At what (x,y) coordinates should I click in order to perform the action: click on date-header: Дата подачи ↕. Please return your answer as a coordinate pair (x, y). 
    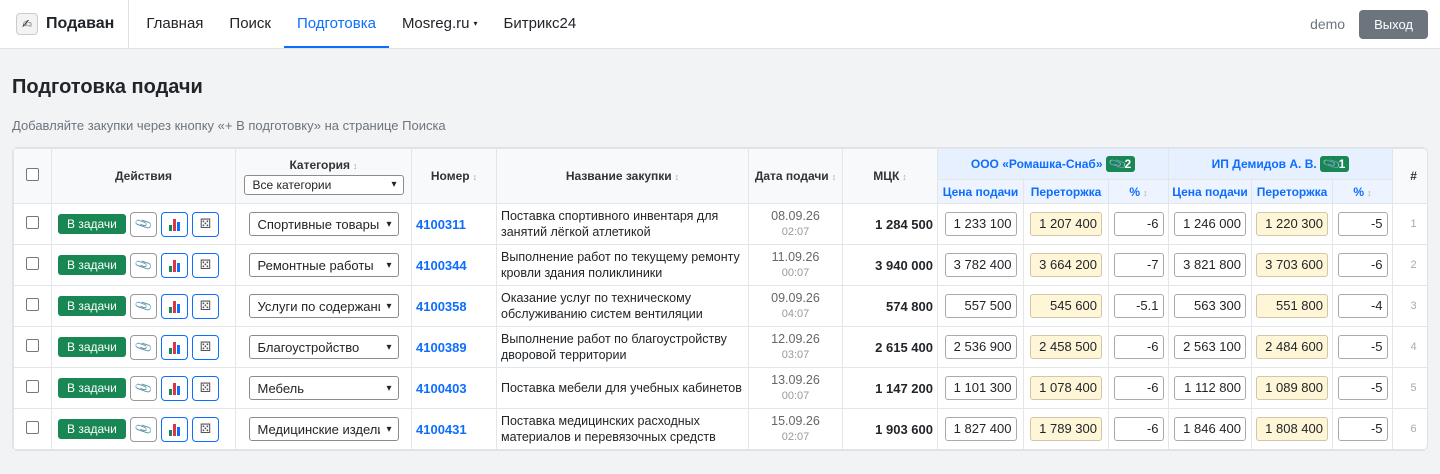
    Looking at the image, I should click on (795, 176).